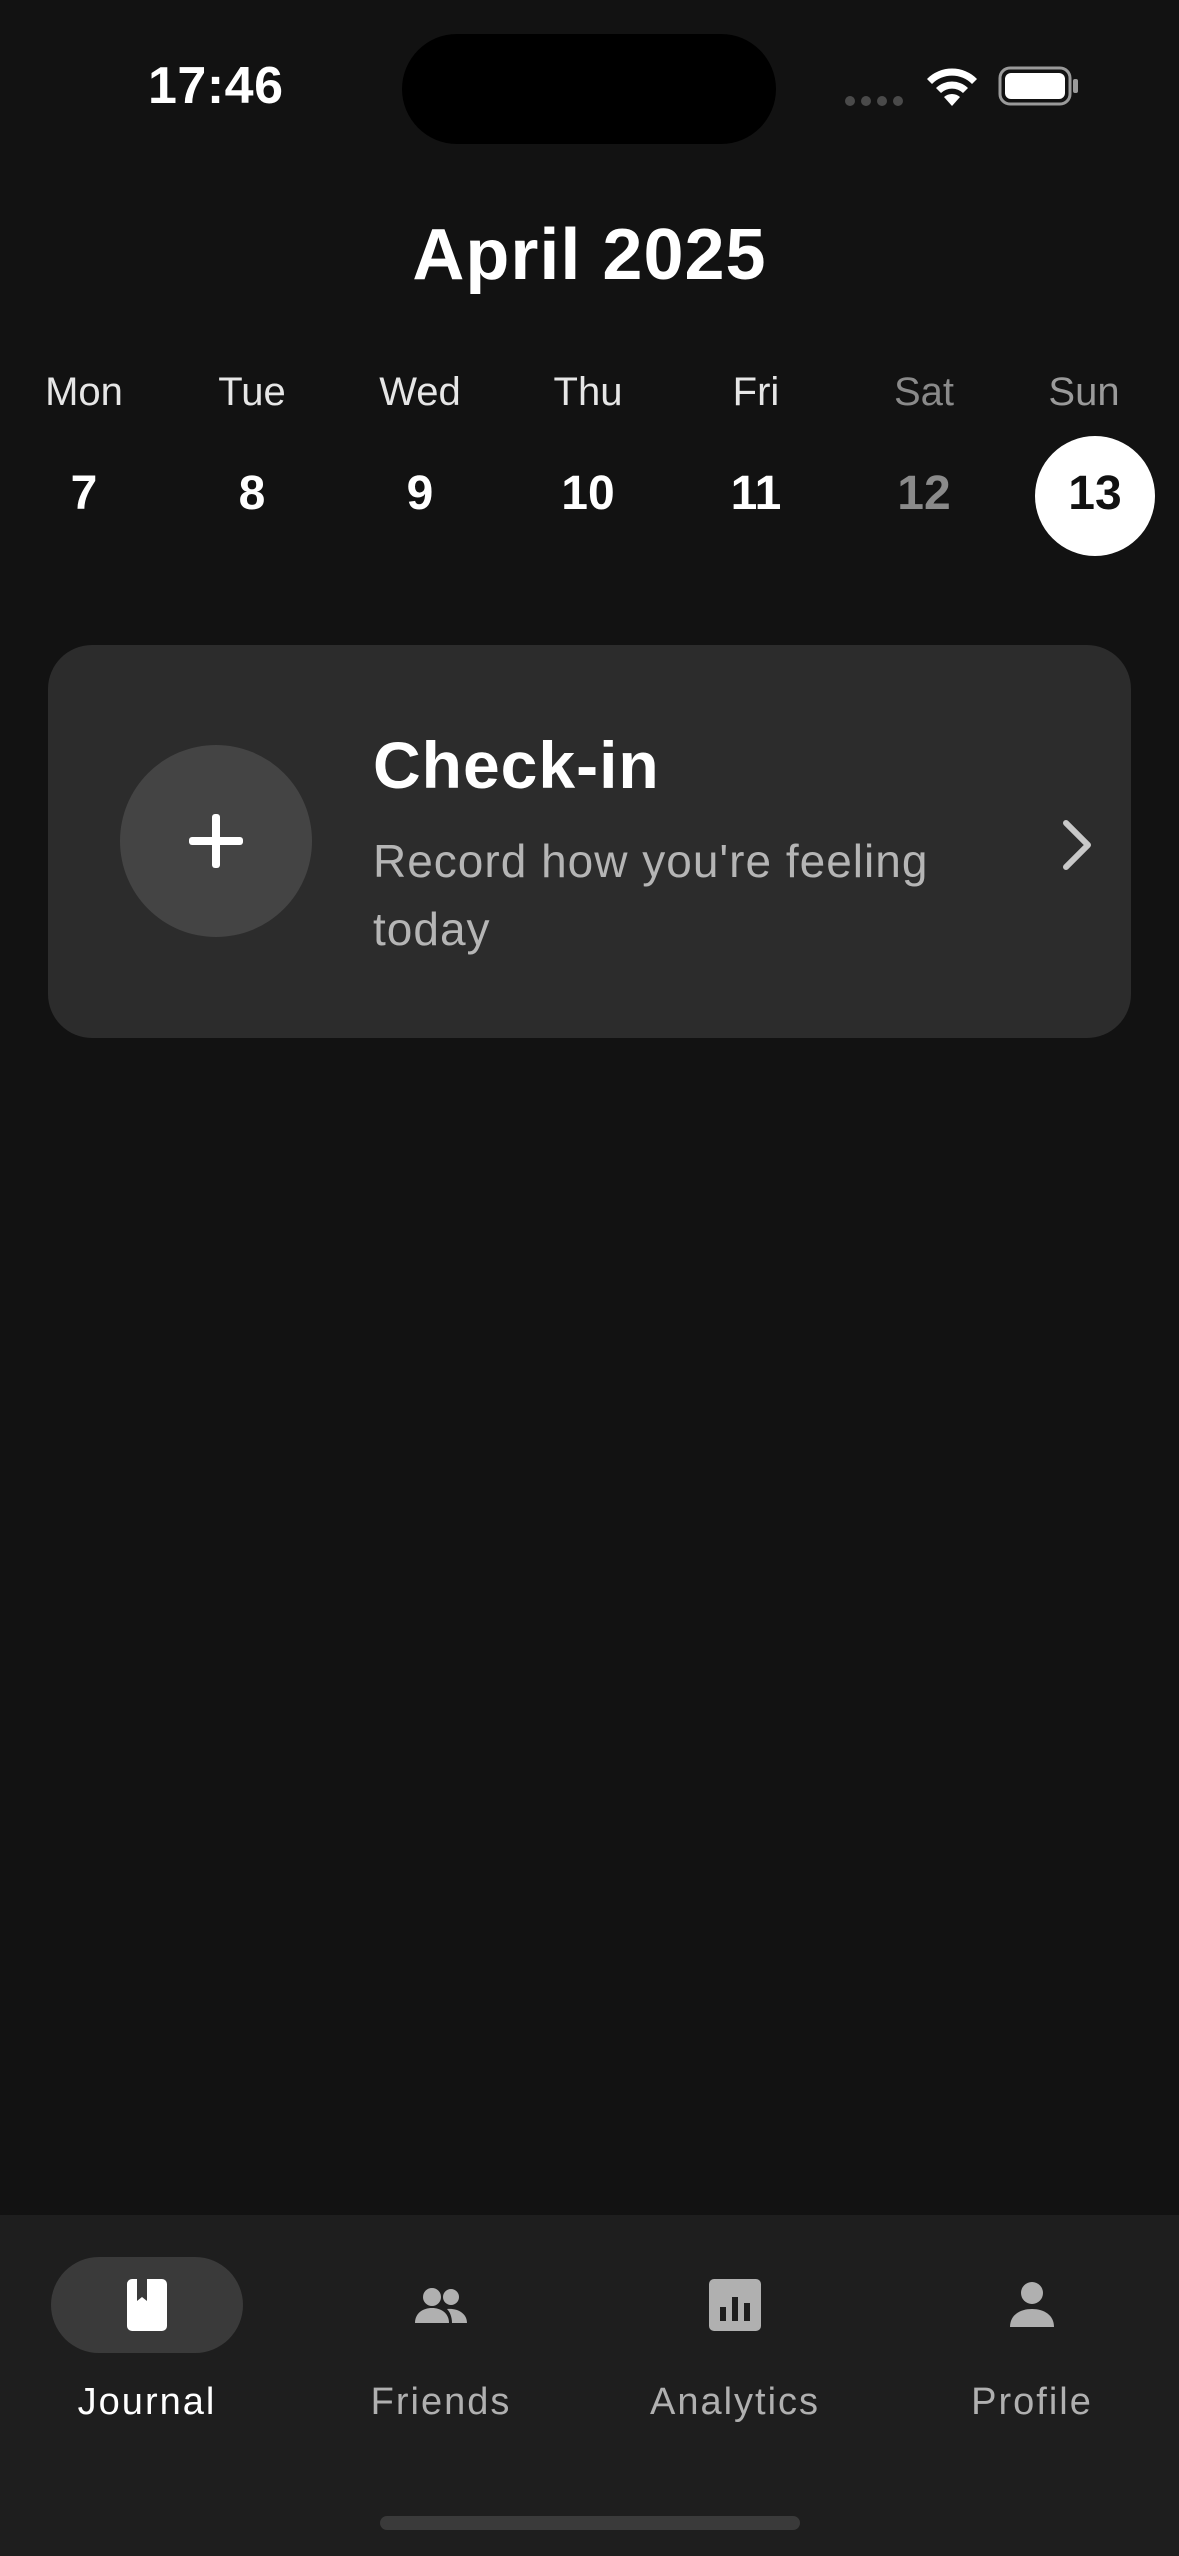 The height and width of the screenshot is (2556, 1179). Describe the element at coordinates (516, 765) in the screenshot. I see `checkin-title: Check-in` at that location.